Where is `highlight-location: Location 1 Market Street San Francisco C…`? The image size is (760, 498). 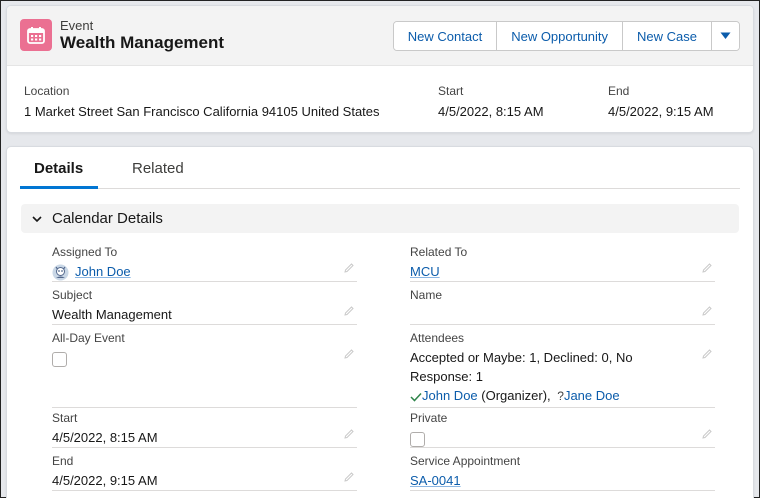 highlight-location: Location 1 Market Street San Francisco C… is located at coordinates (202, 101).